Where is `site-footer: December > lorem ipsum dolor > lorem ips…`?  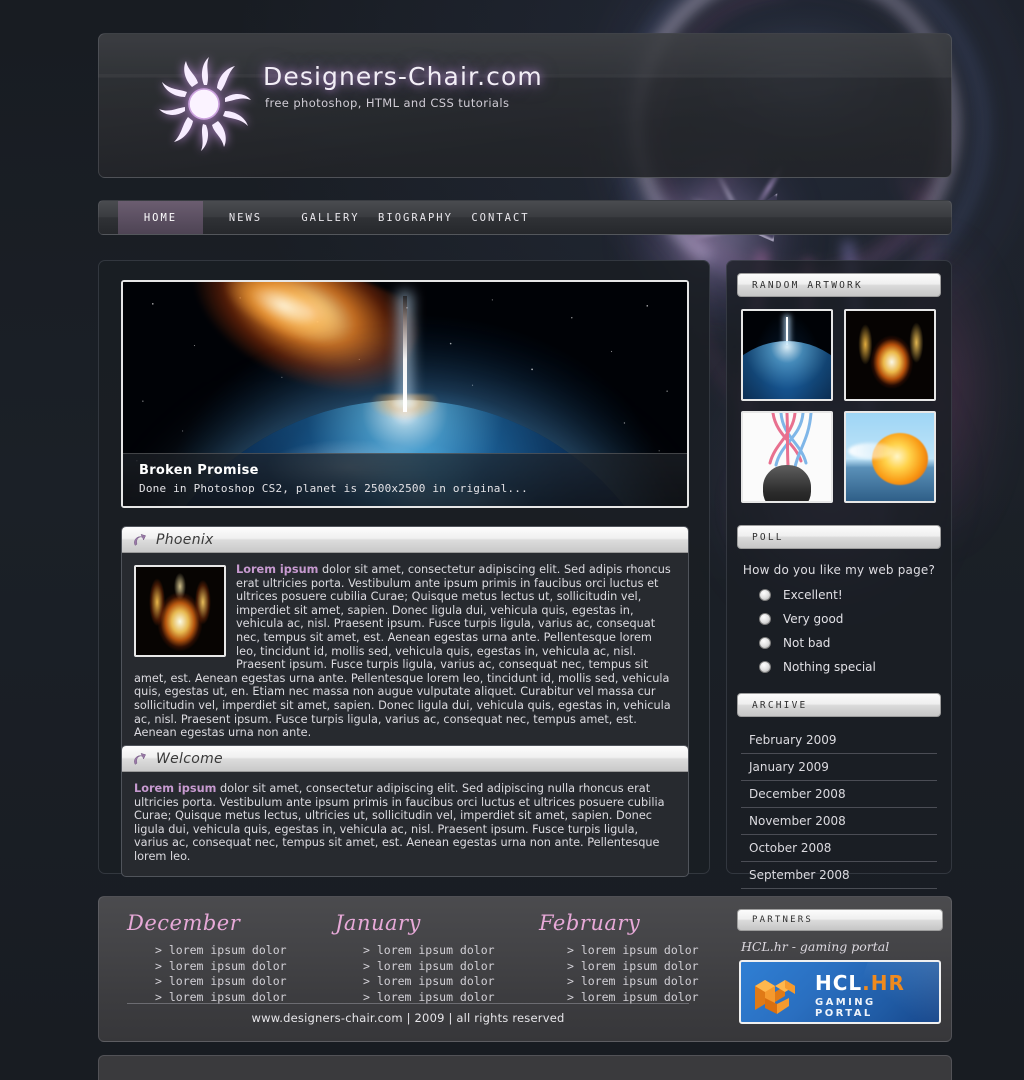
site-footer: December > lorem ipsum dolor > lorem ips… is located at coordinates (525, 969).